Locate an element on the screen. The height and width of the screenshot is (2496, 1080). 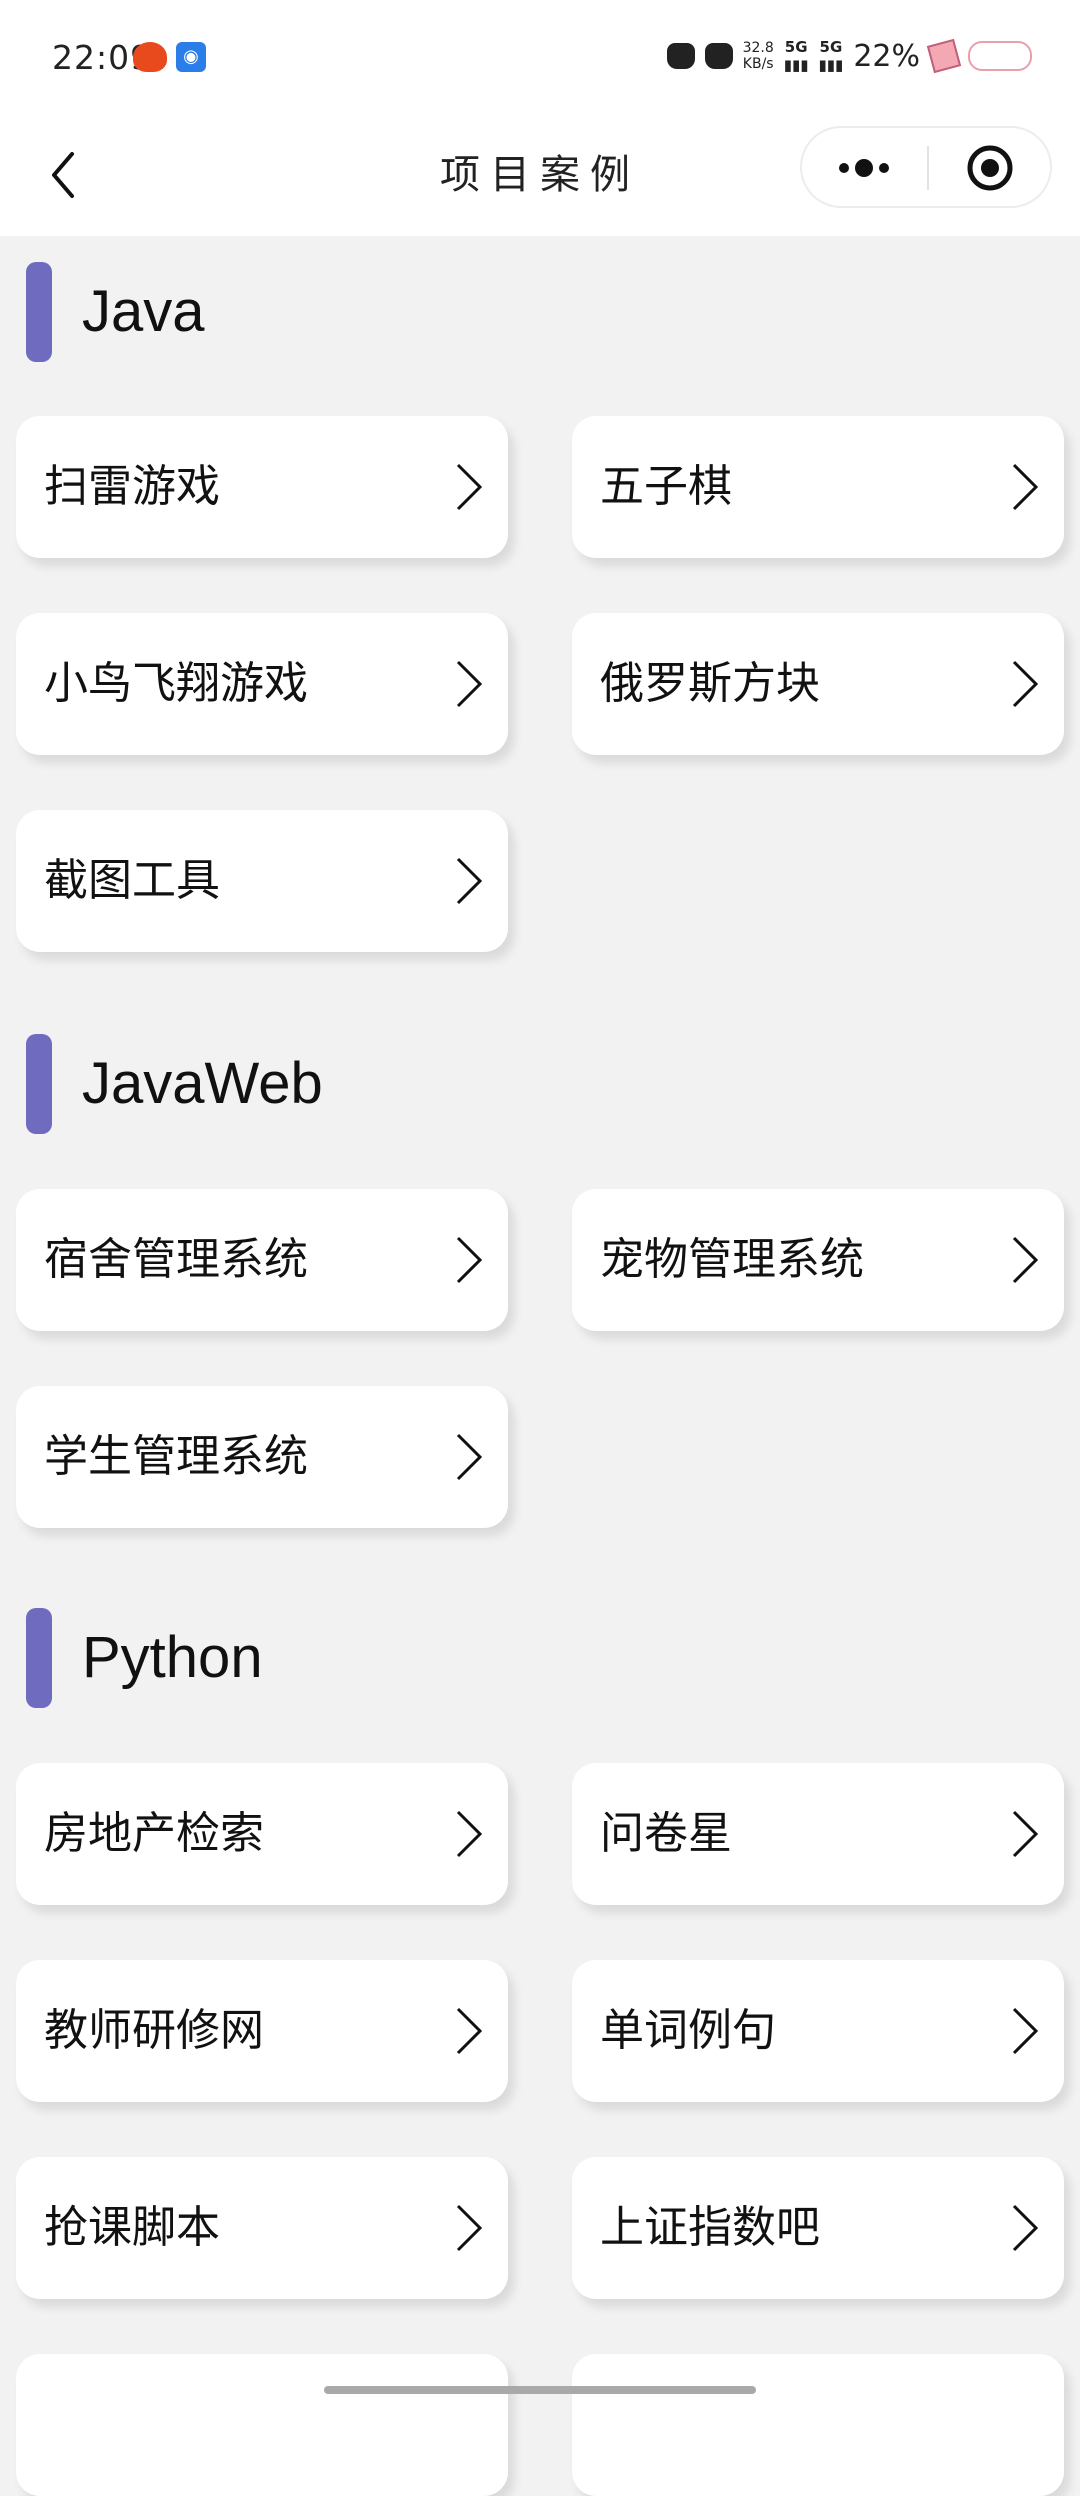
project-card: 宠物管理系统 is located at coordinates (818, 1260).